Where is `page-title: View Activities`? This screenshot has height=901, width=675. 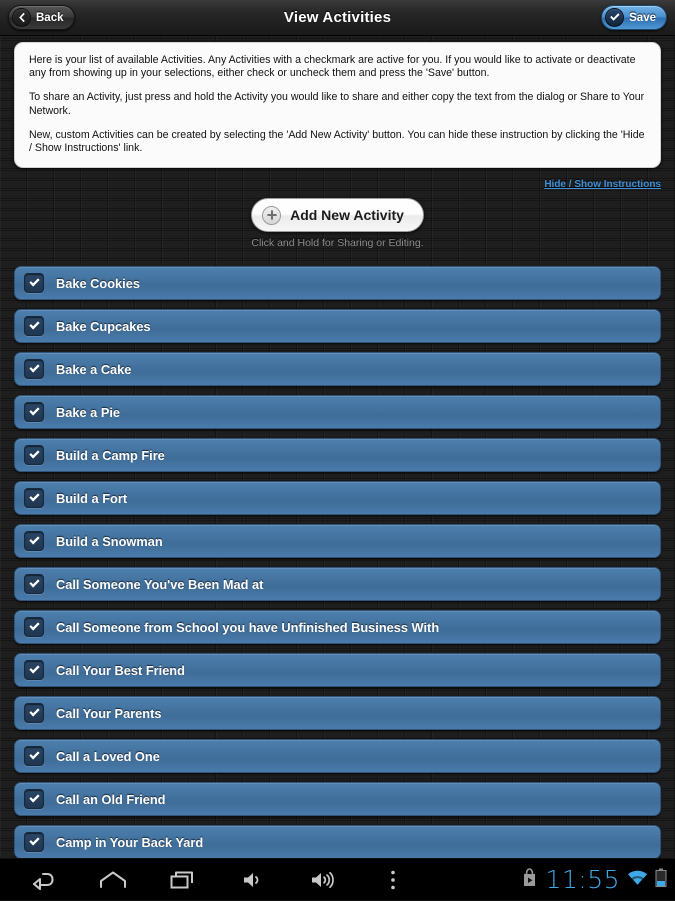 page-title: View Activities is located at coordinates (337, 17).